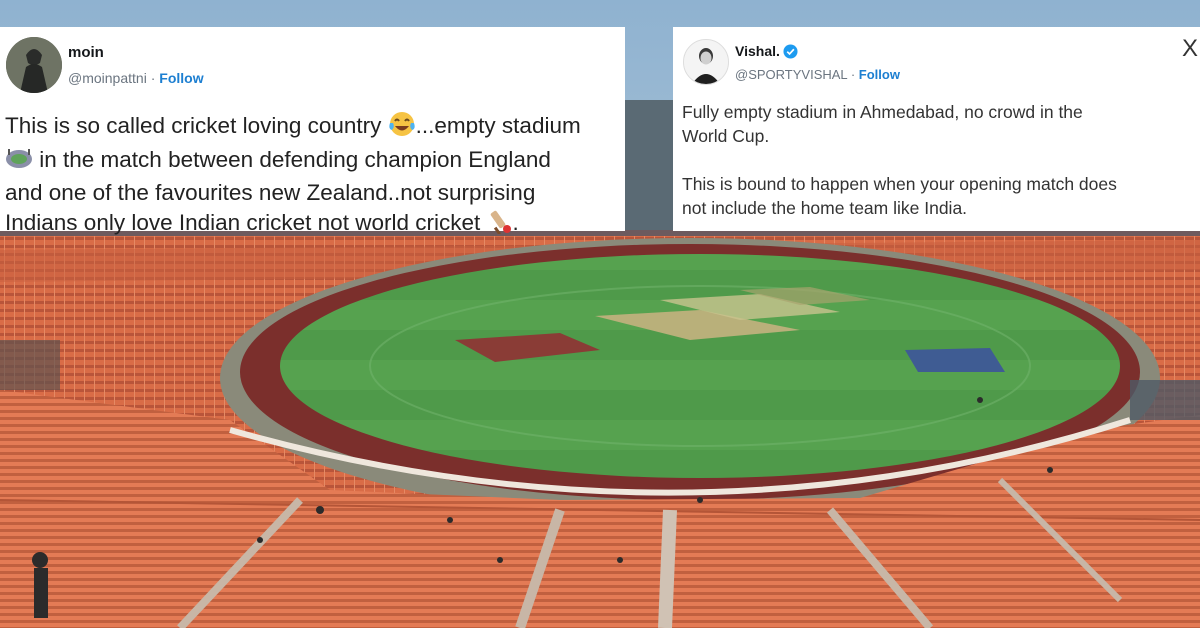  I want to click on handle-row: @moinpattni · Follow, so click(136, 78).